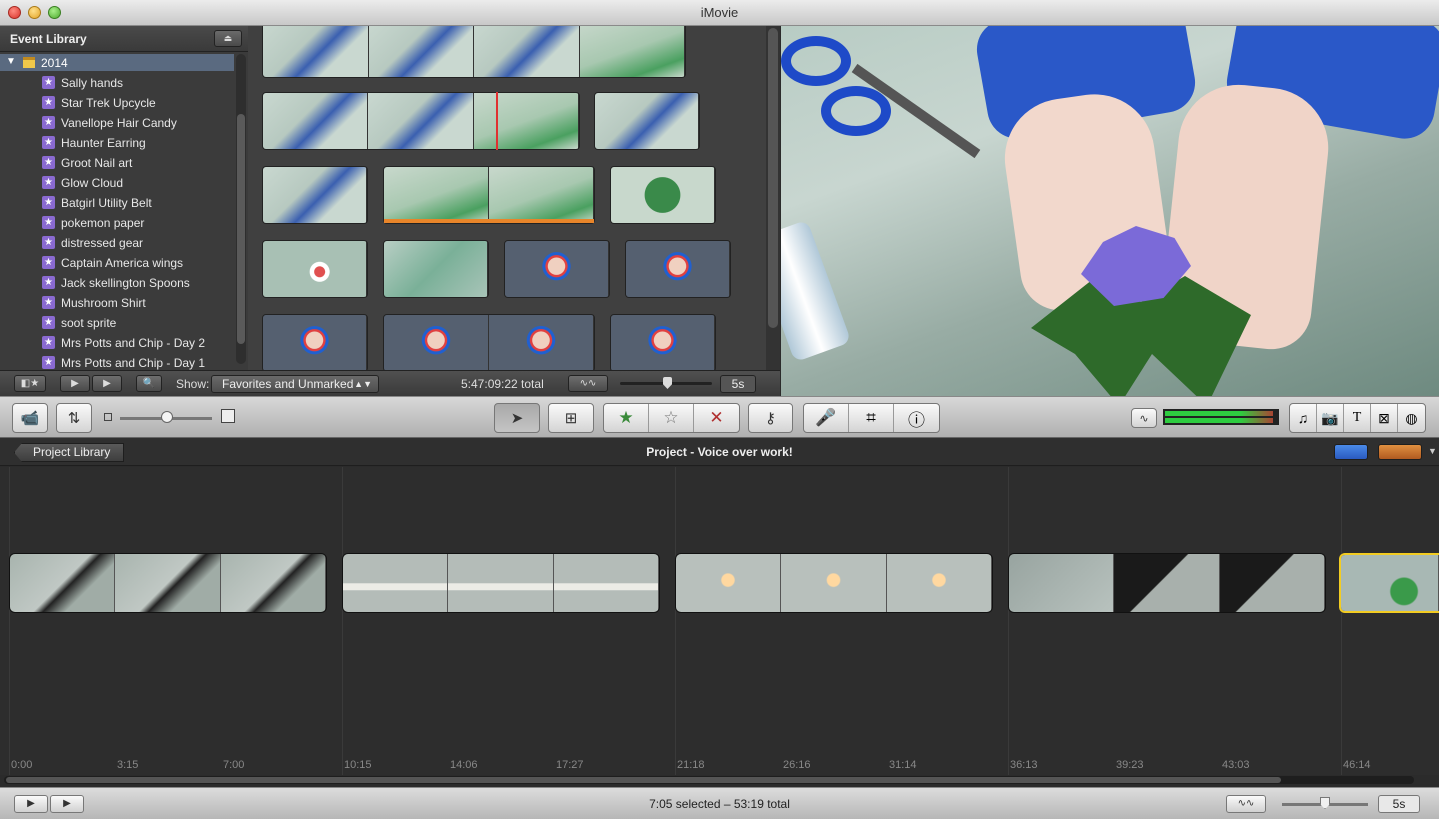  I want to click on favorite-icon: ★, so click(626, 418).